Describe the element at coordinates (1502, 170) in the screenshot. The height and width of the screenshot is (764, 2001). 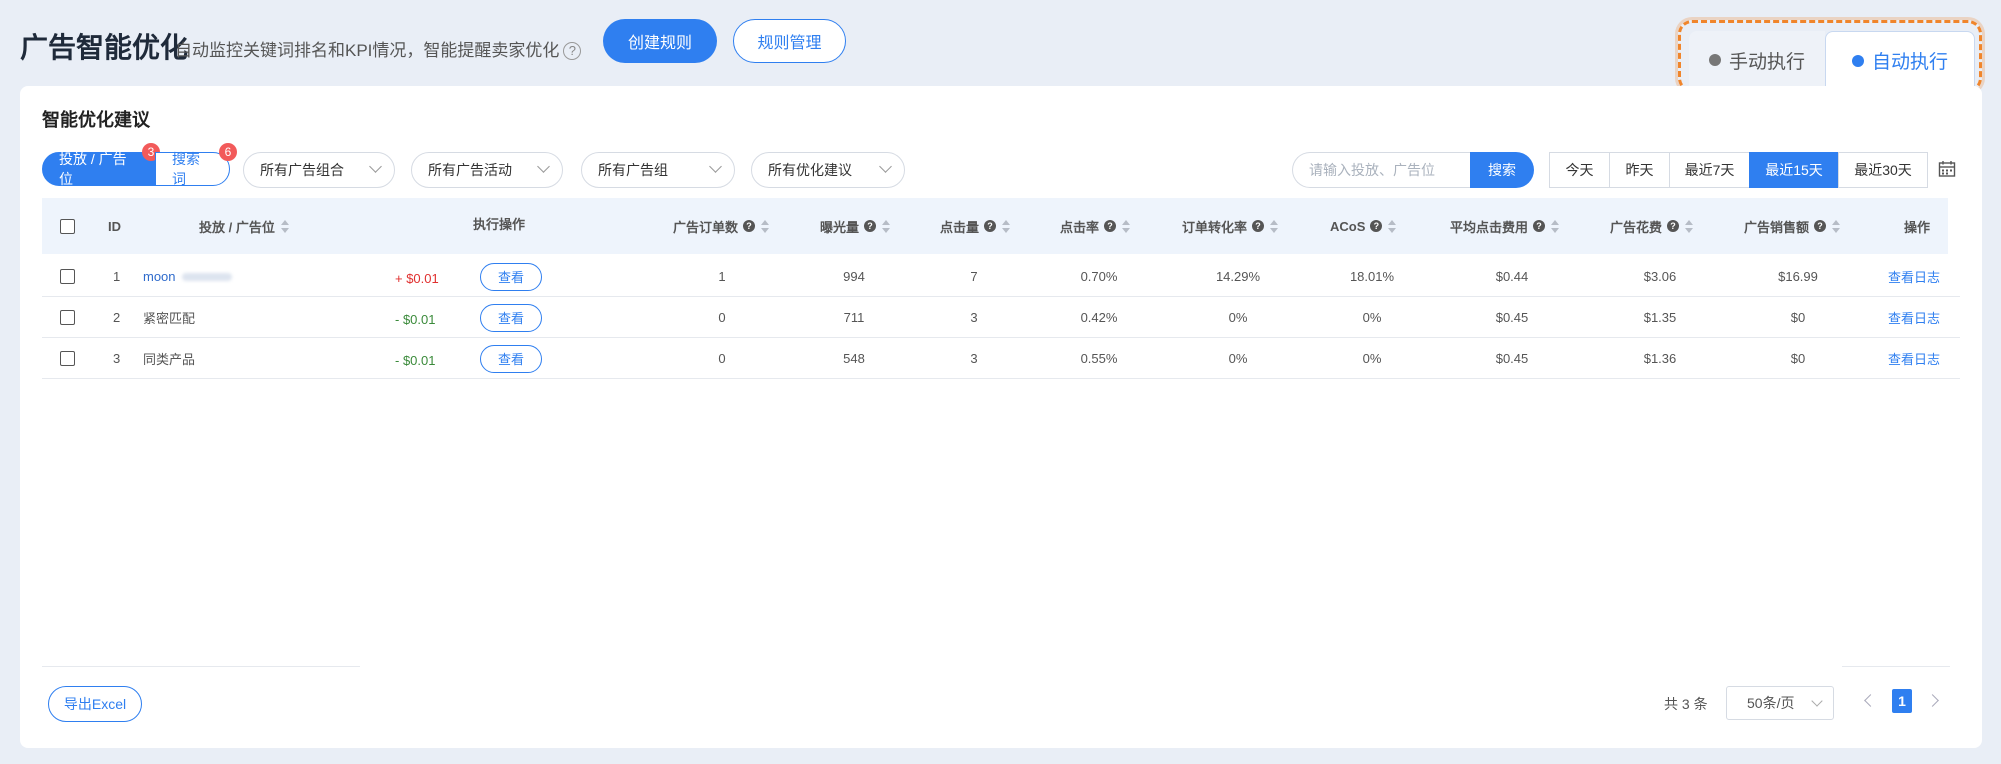
I see `search-button: 搜索` at that location.